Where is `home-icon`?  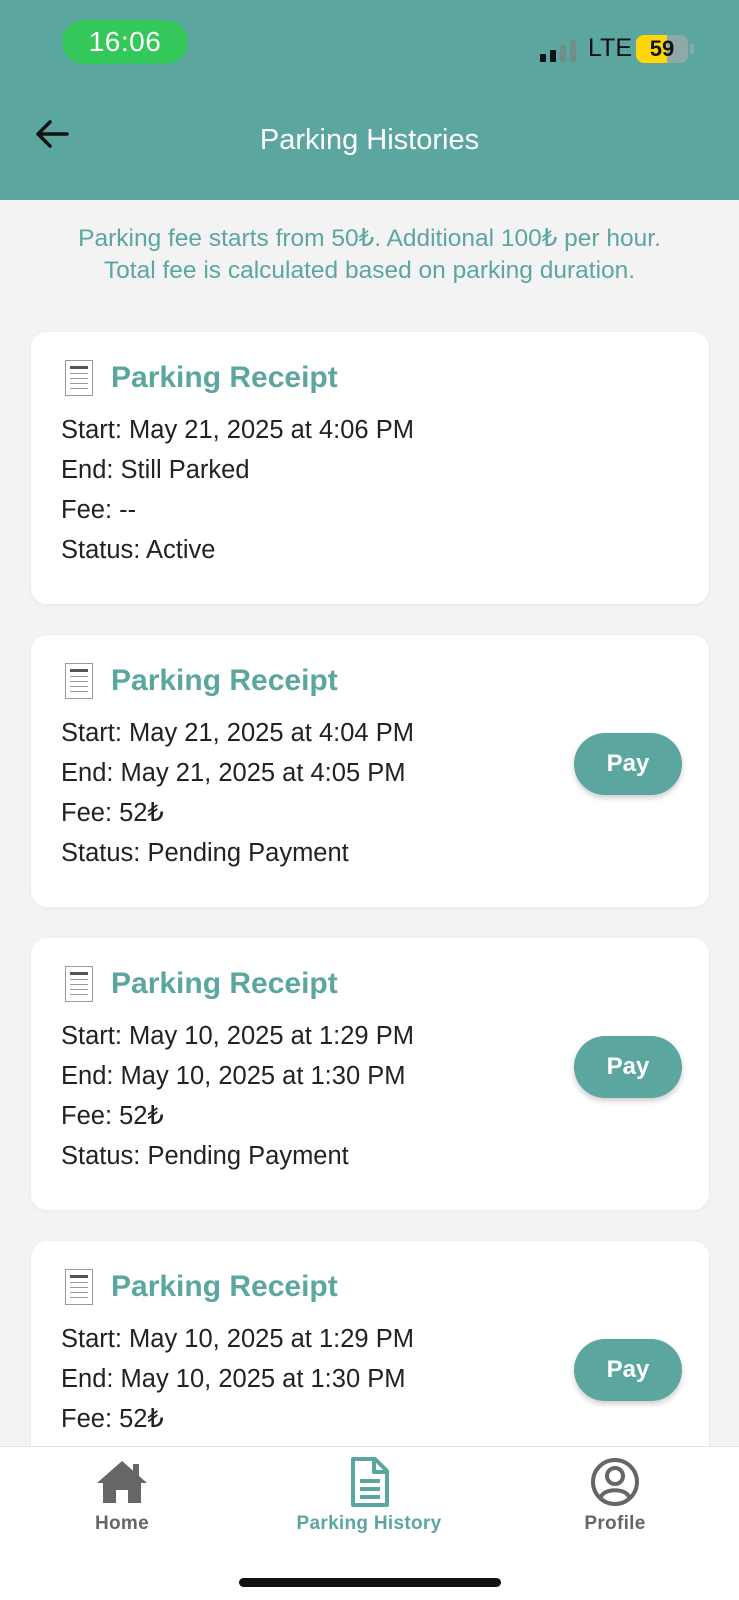
home-icon is located at coordinates (122, 1482).